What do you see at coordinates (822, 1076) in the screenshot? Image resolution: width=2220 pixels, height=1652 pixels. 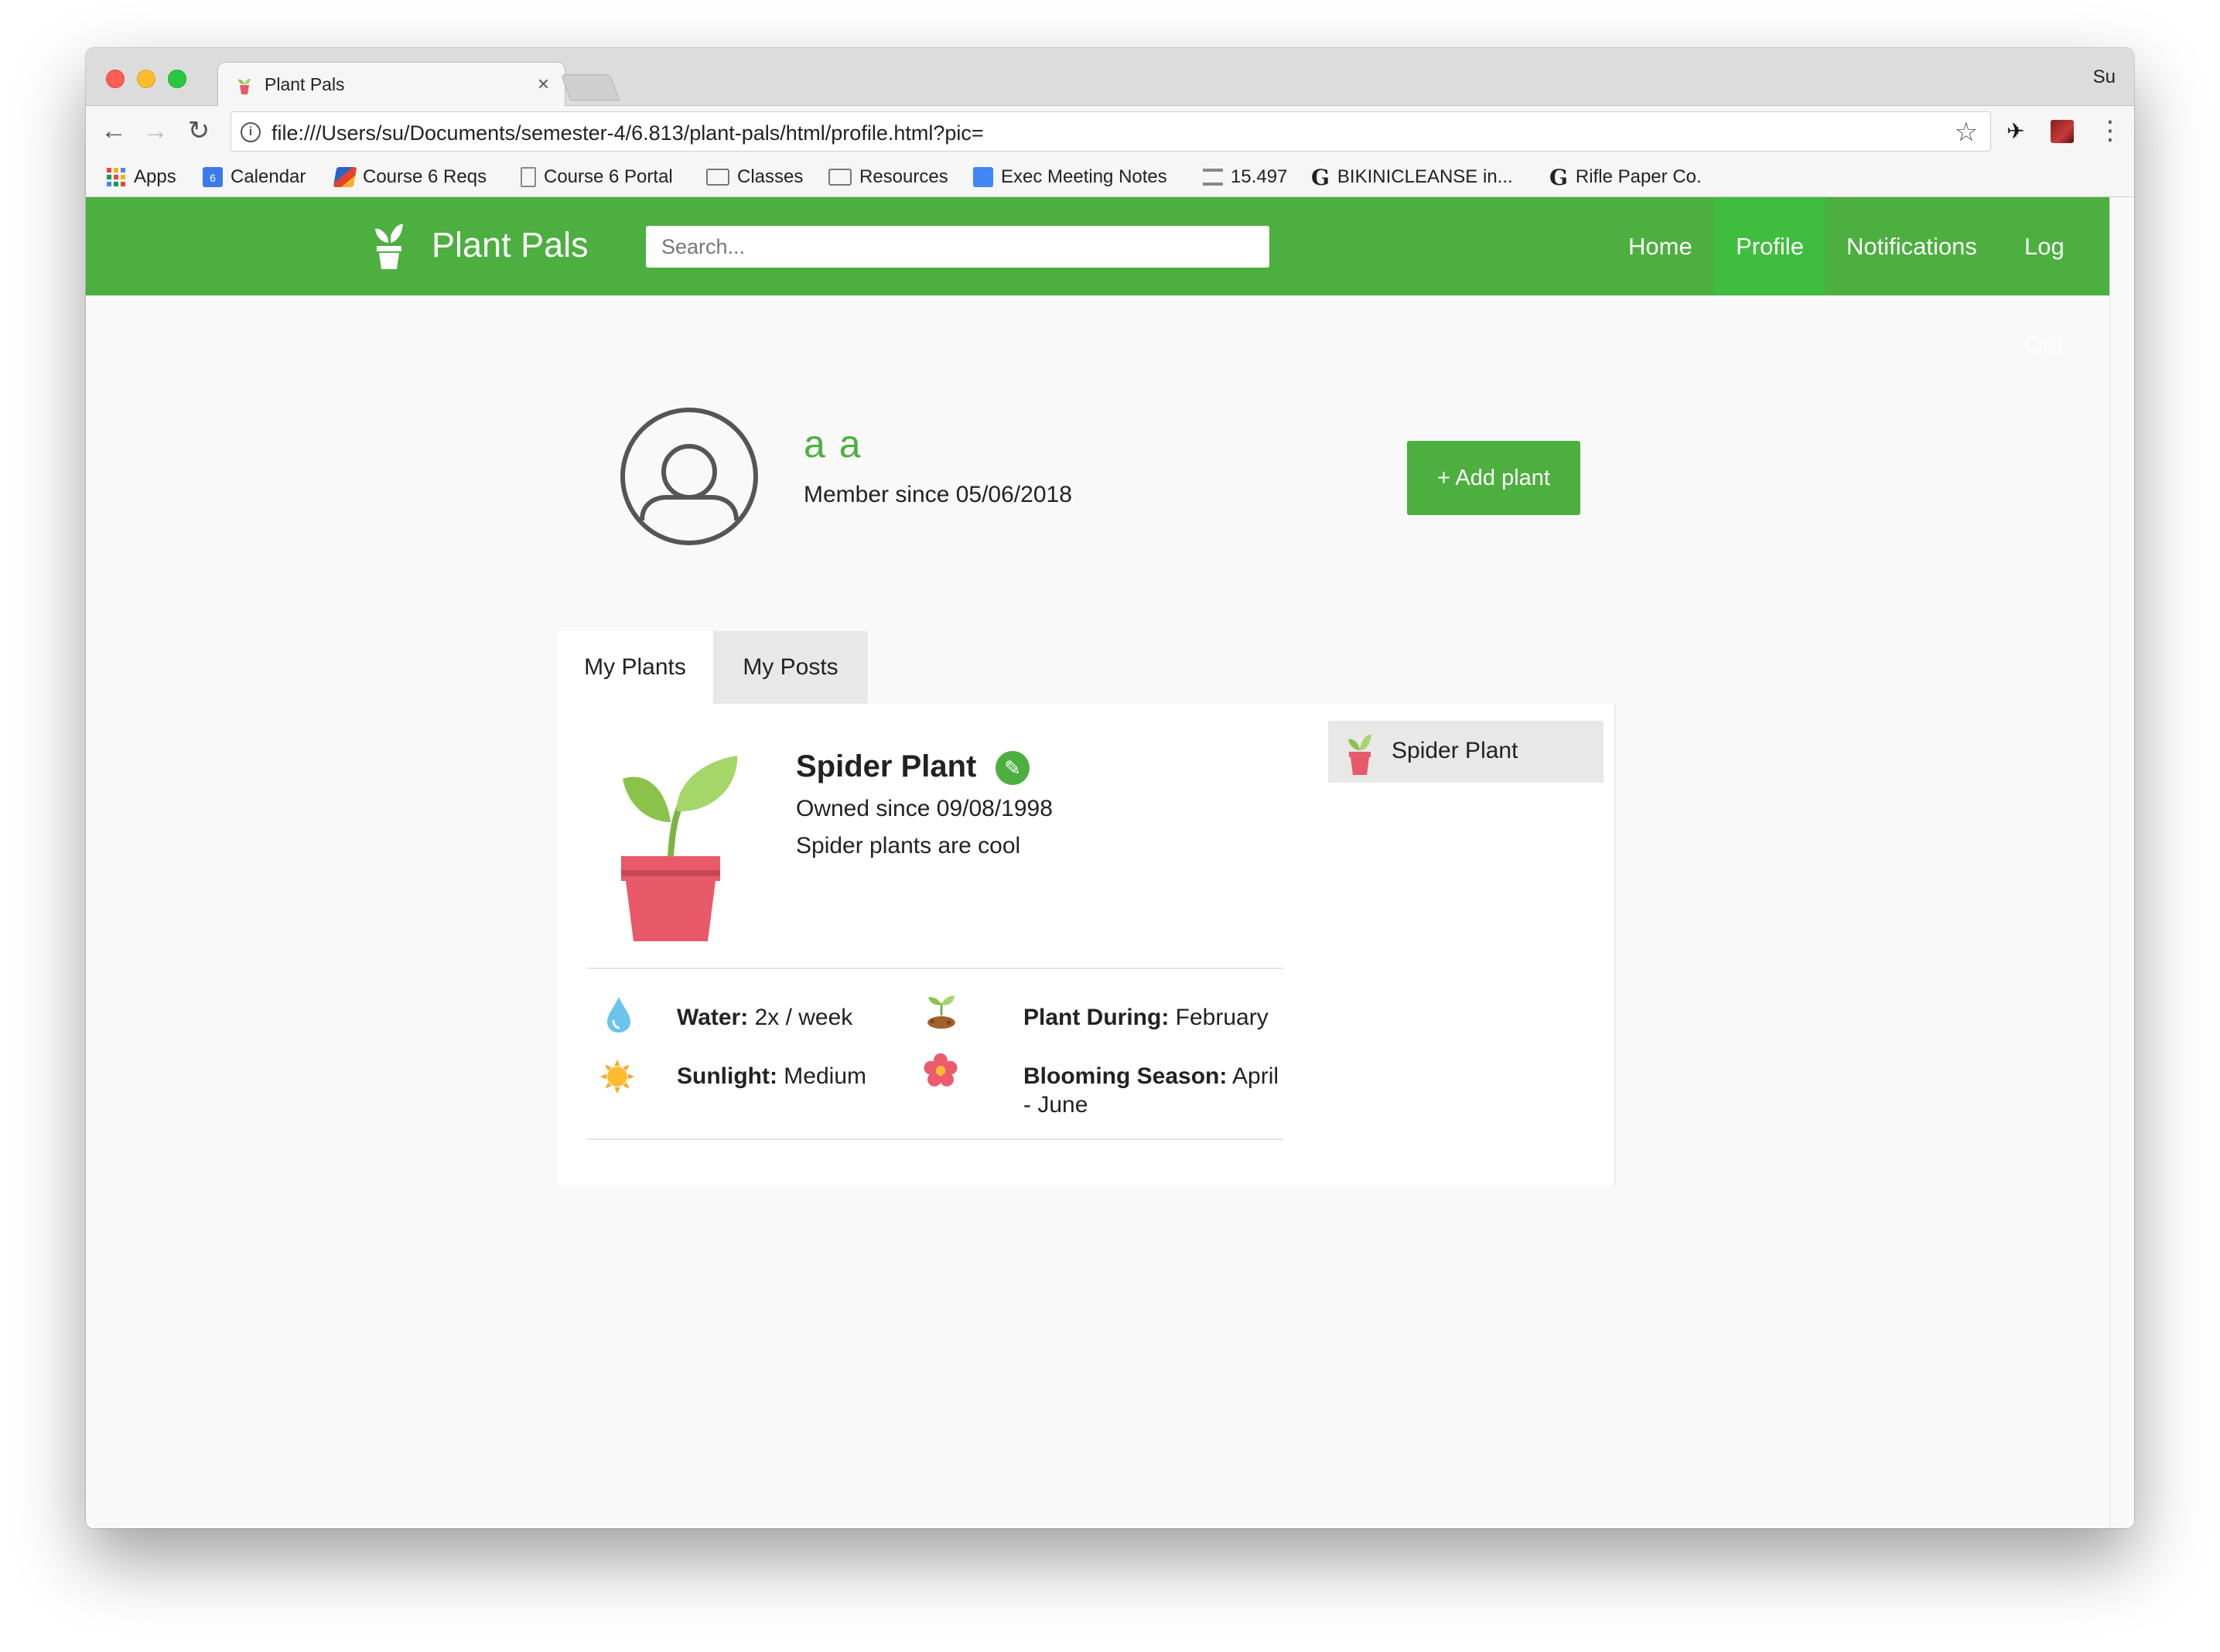 I see `sunlight-value: Medium` at bounding box center [822, 1076].